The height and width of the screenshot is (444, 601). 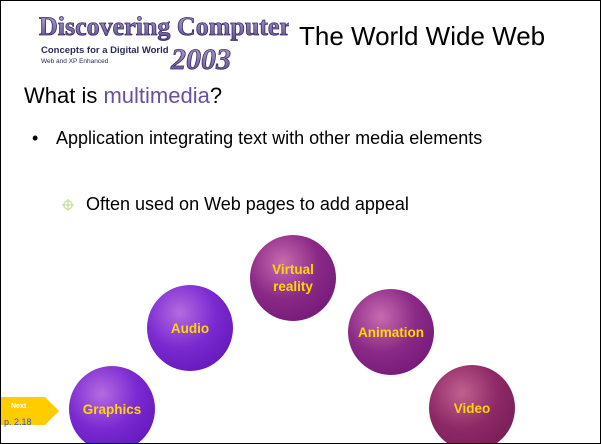 What do you see at coordinates (112, 404) in the screenshot?
I see `graphics-bubble: Graphics` at bounding box center [112, 404].